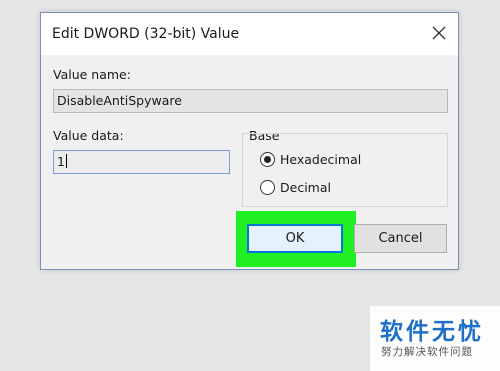  I want to click on value-name-label: Value name:, so click(92, 74).